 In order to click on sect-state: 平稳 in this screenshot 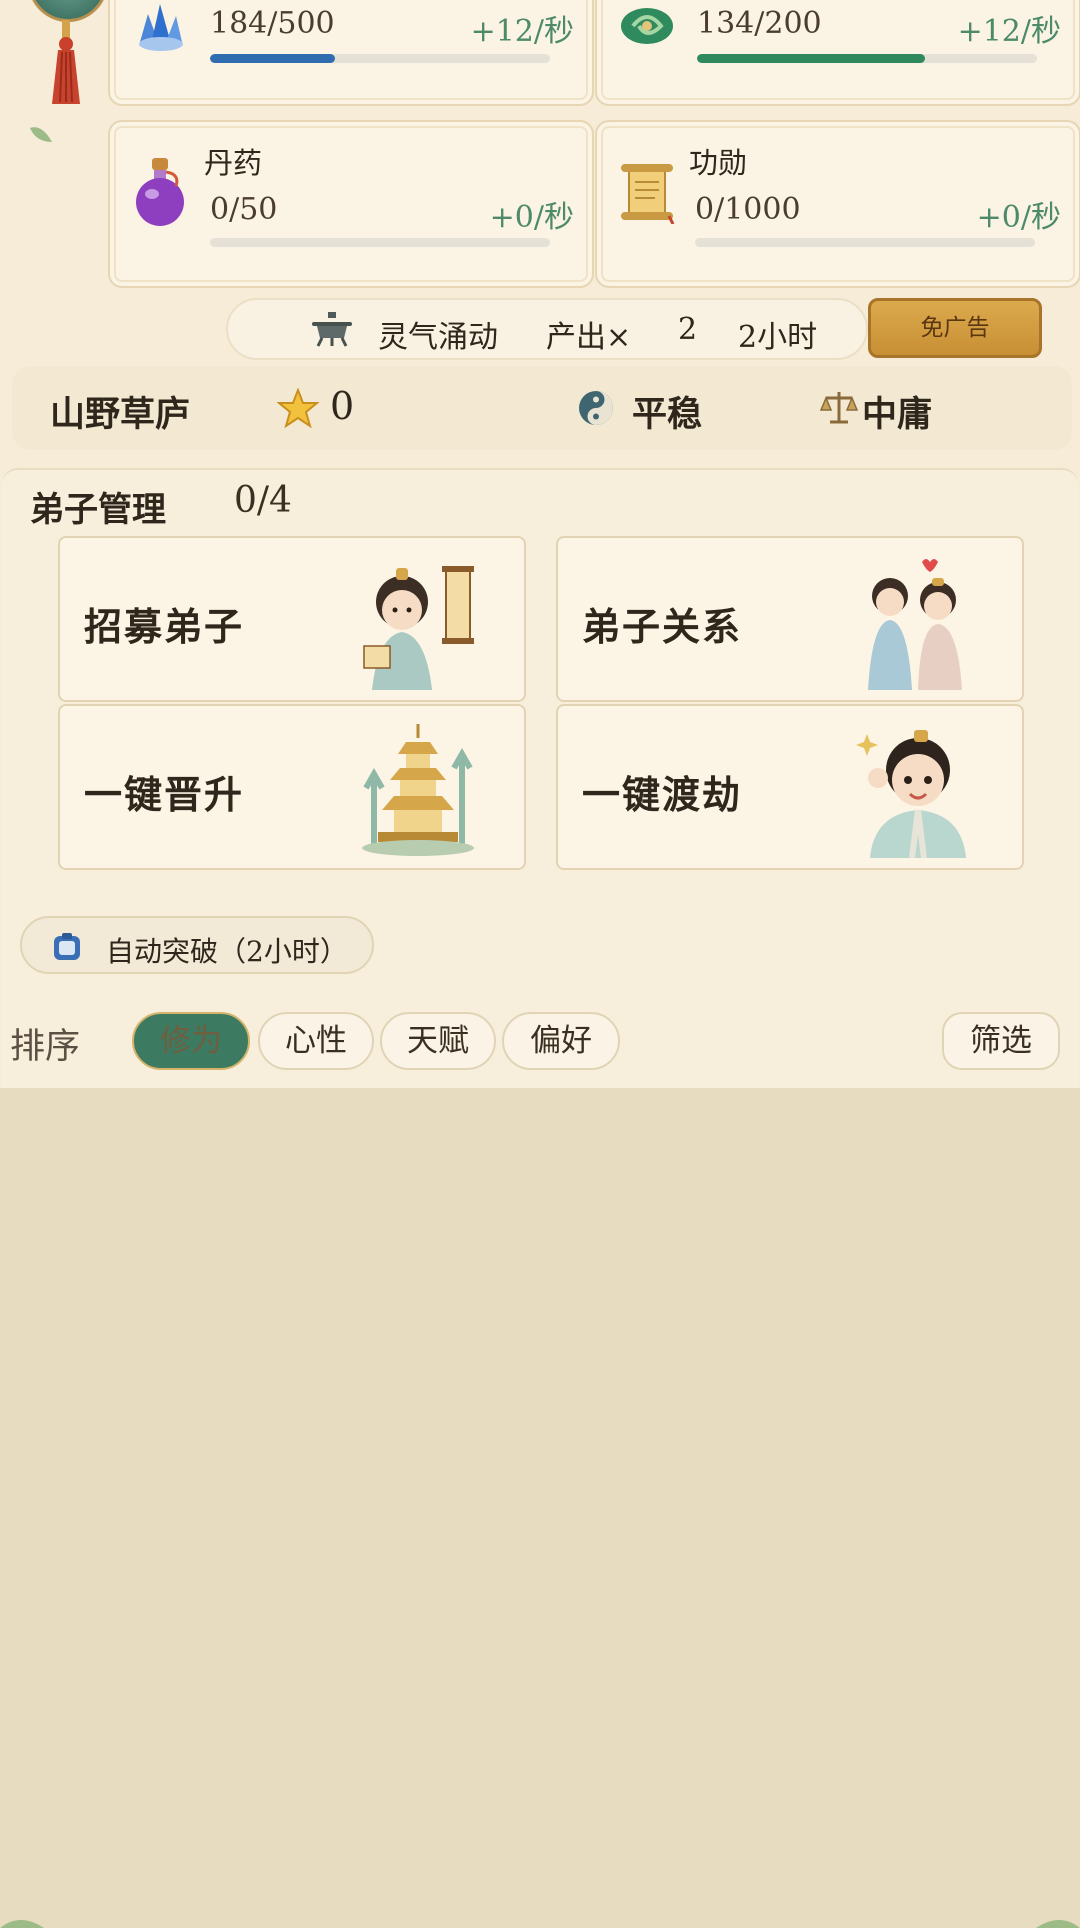, I will do `click(667, 414)`.